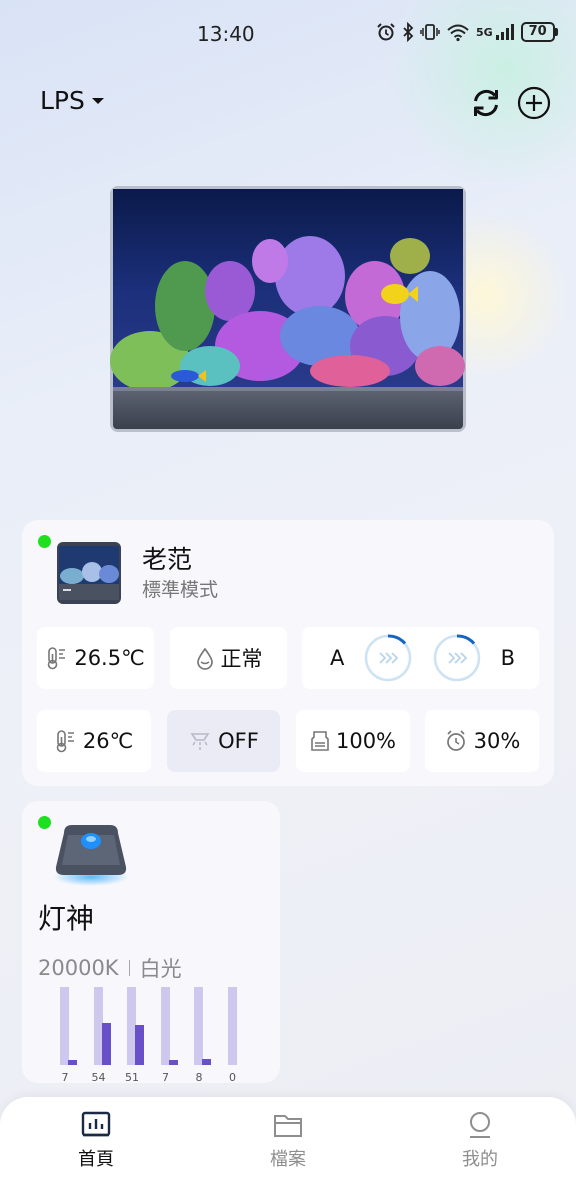 This screenshot has height=1188, width=576. I want to click on nav-profile-label: 我的, so click(480, 1159).